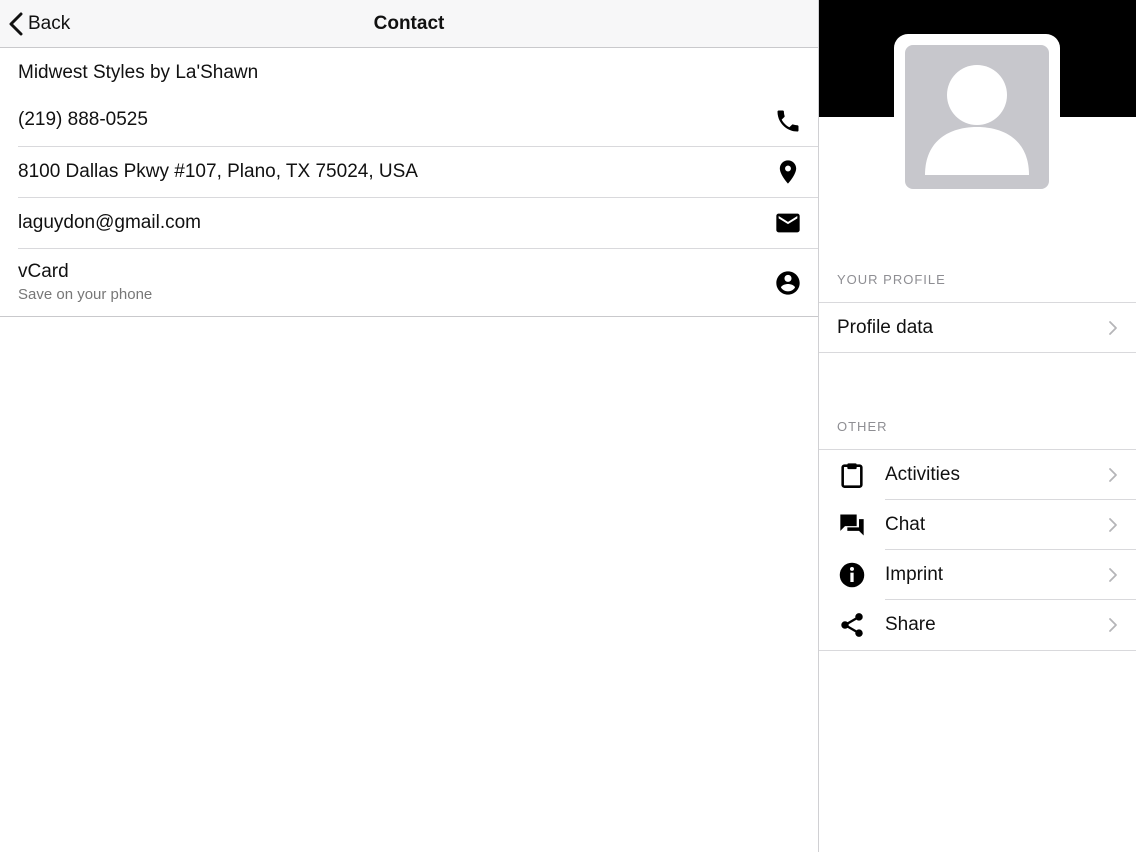 Image resolution: width=1136 pixels, height=852 pixels. I want to click on section-header-your-profile: YOUR PROFILE, so click(891, 279).